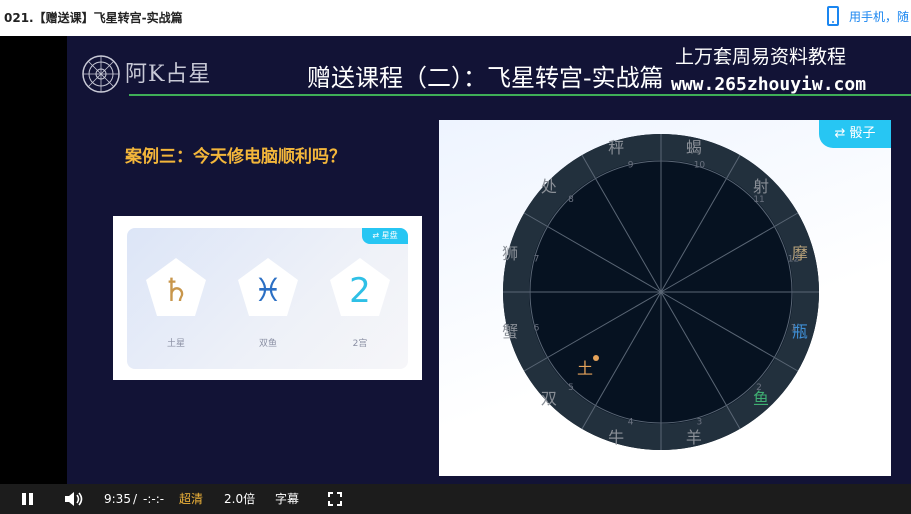  Describe the element at coordinates (485, 78) in the screenshot. I see `slide-title: 赠送课程（二）：飞星转宫-实战篇` at that location.